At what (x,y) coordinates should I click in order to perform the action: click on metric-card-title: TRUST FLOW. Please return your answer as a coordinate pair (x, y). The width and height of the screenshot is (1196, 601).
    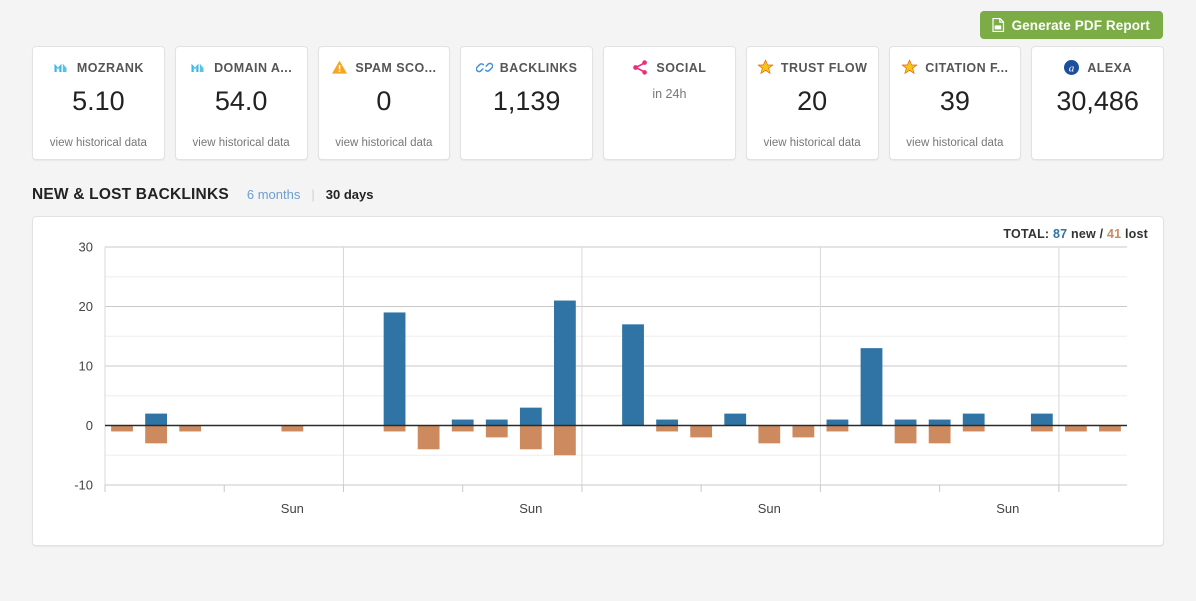
    Looking at the image, I should click on (824, 67).